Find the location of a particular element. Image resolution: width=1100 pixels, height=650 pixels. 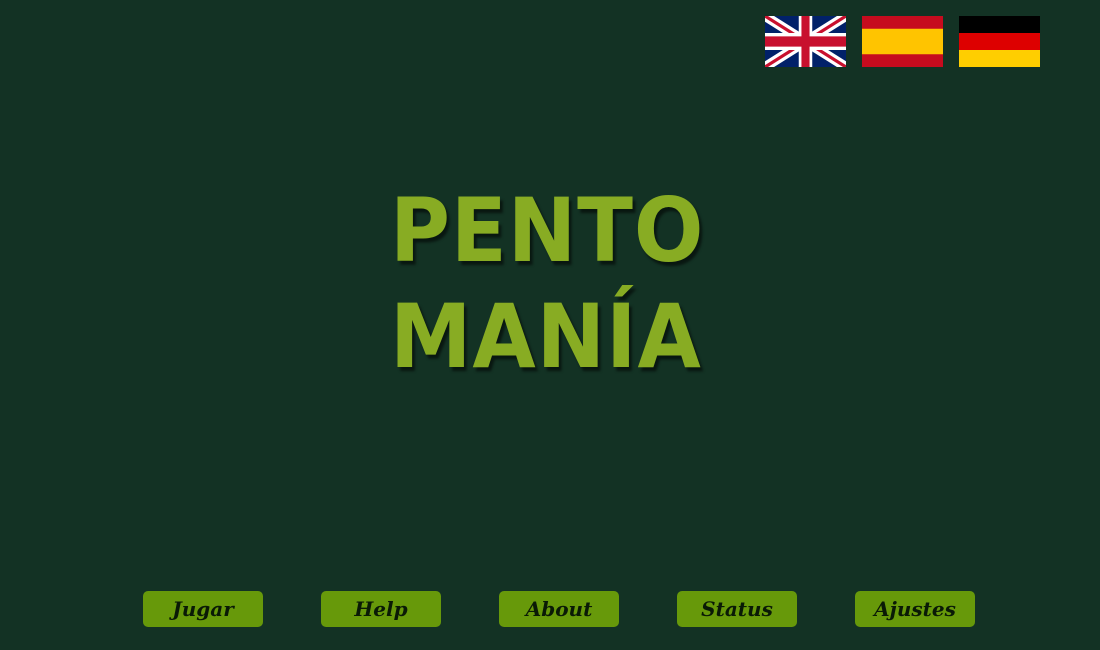

game-title-line-2: MANÍA is located at coordinates (546, 336).